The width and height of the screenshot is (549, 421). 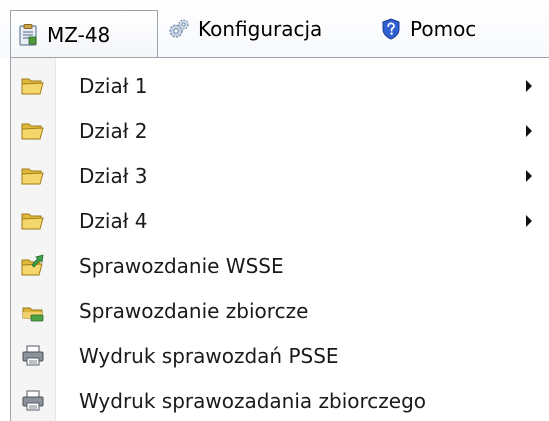 I want to click on clipboard-icon, so click(x=28, y=34).